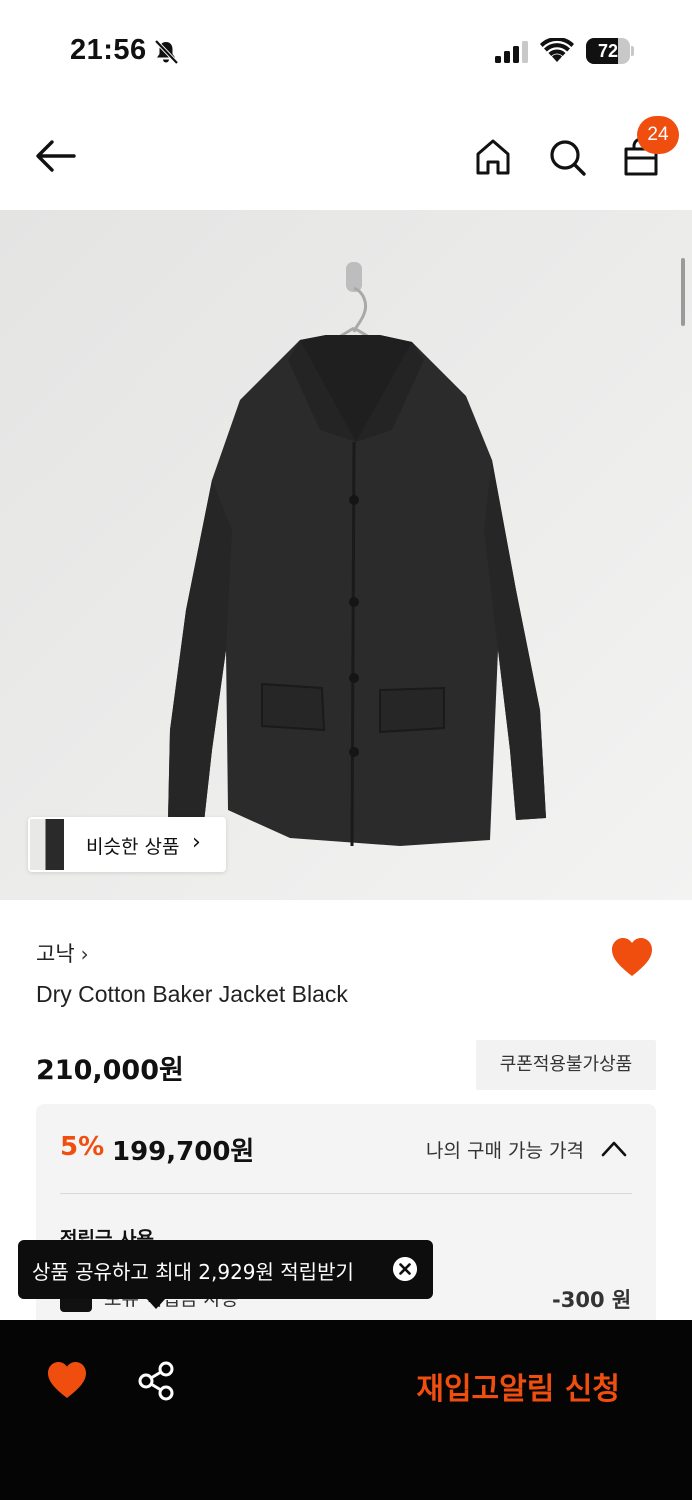 The image size is (692, 1500). I want to click on share-reward-text: 상품 공유하고 최대 2,929원 적립받기, so click(193, 1272).